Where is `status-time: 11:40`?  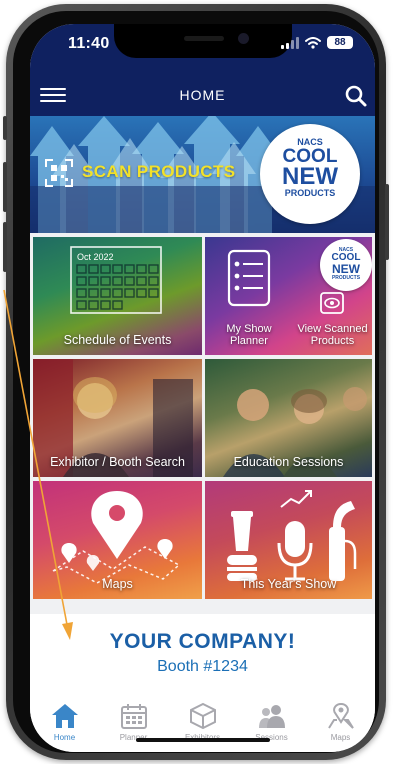
status-time: 11:40 is located at coordinates (89, 43).